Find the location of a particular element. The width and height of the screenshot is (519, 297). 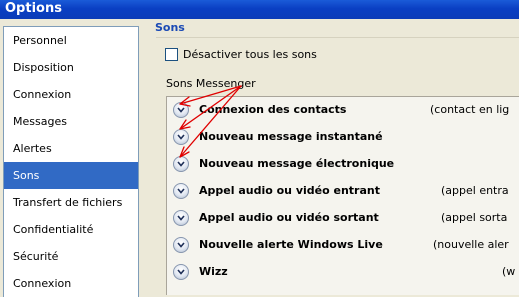

sound-extra: (w is located at coordinates (509, 271).